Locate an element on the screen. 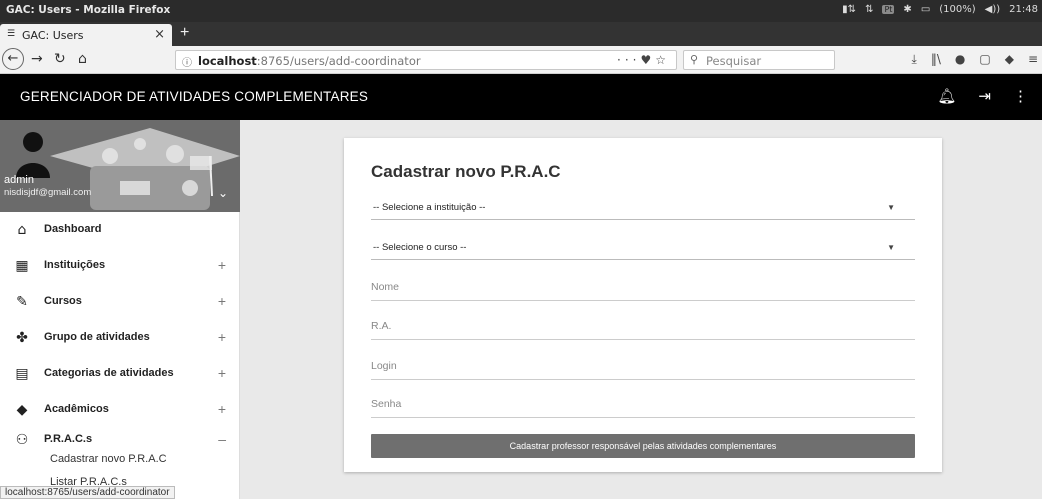 The height and width of the screenshot is (499, 1042). profile-email: nisdisjdf@gmail.com is located at coordinates (48, 192).